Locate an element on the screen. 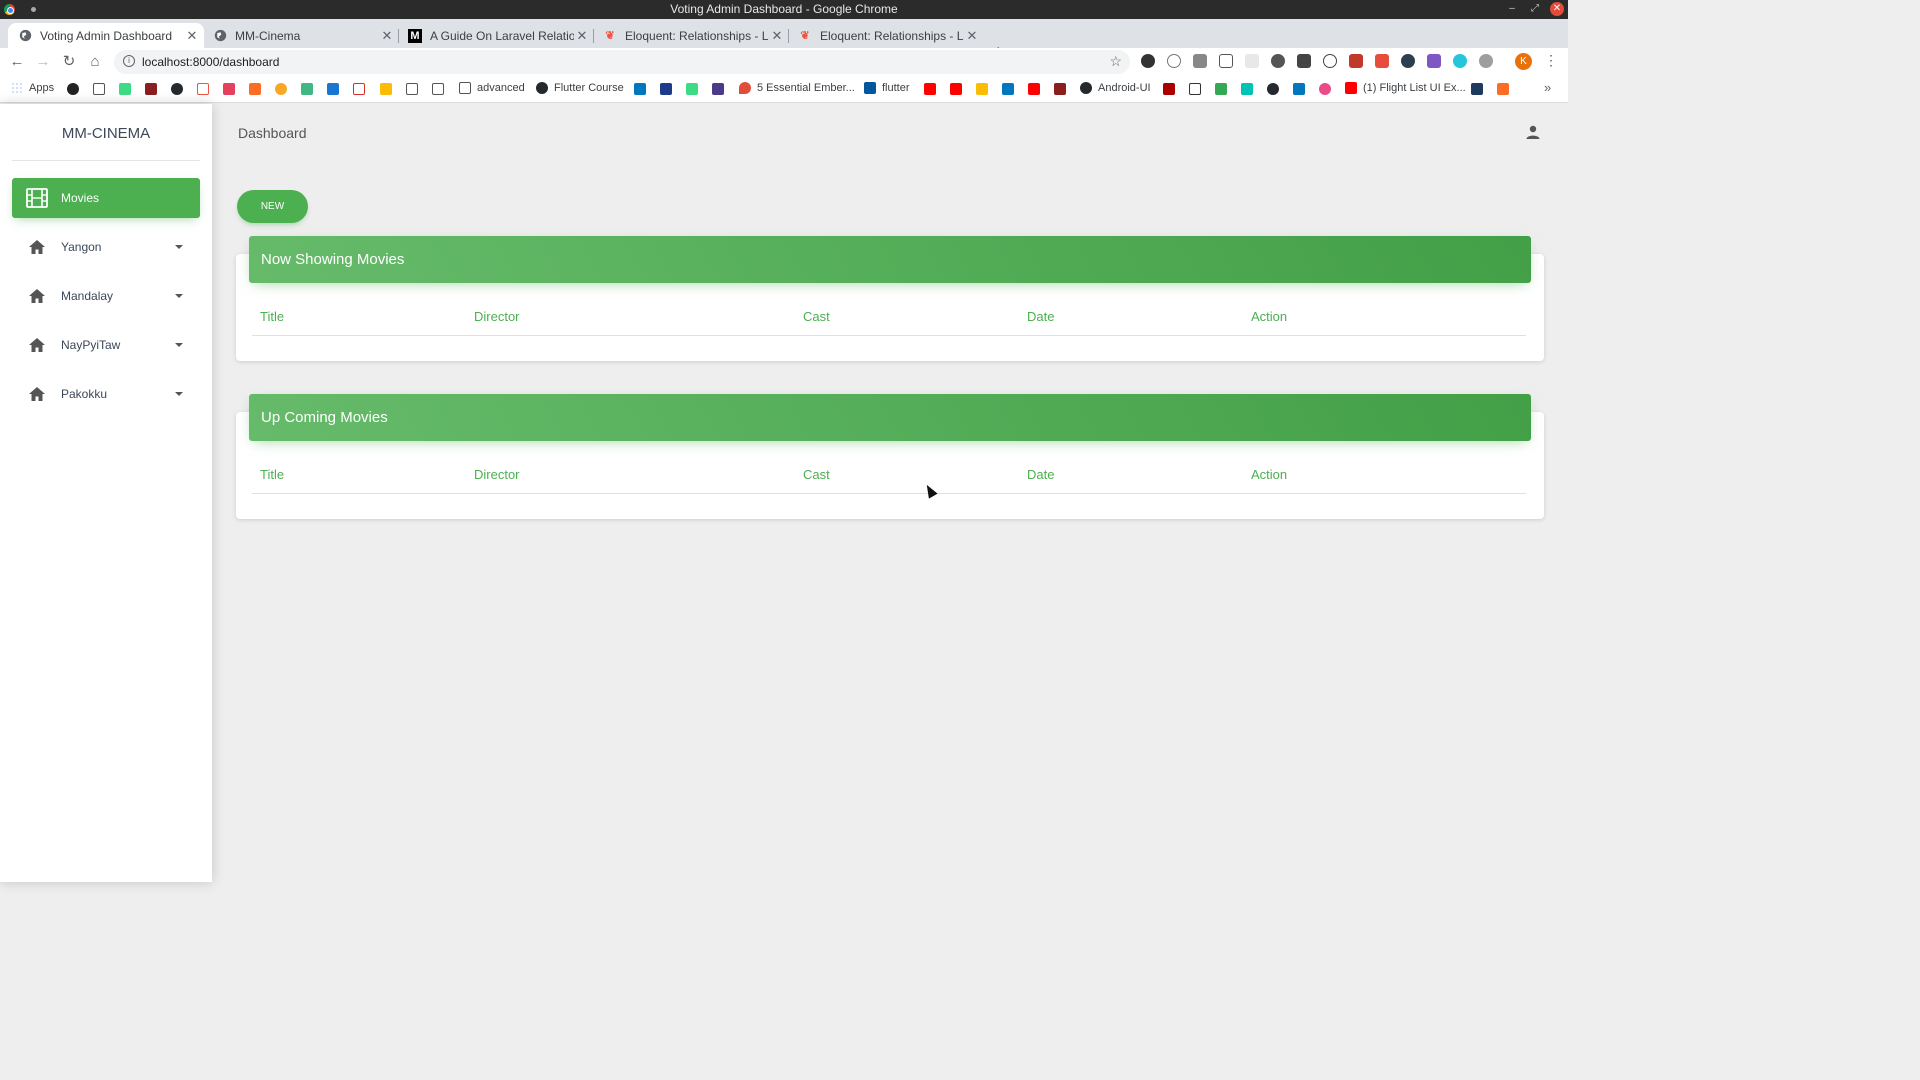  bookmark-flutter-course: Flutter Course is located at coordinates (580, 88).